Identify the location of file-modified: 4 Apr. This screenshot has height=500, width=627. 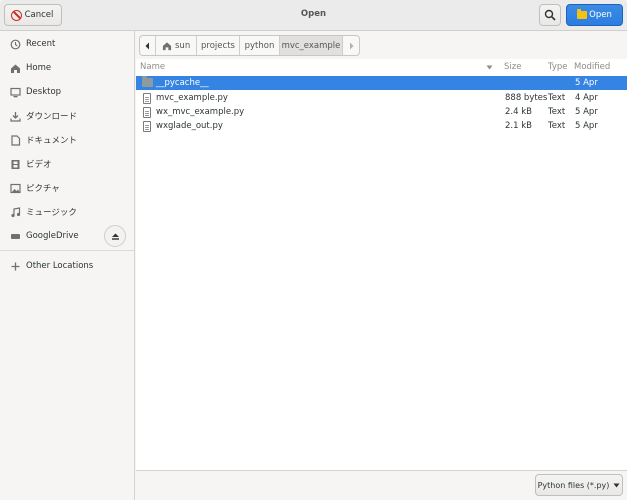
(586, 98).